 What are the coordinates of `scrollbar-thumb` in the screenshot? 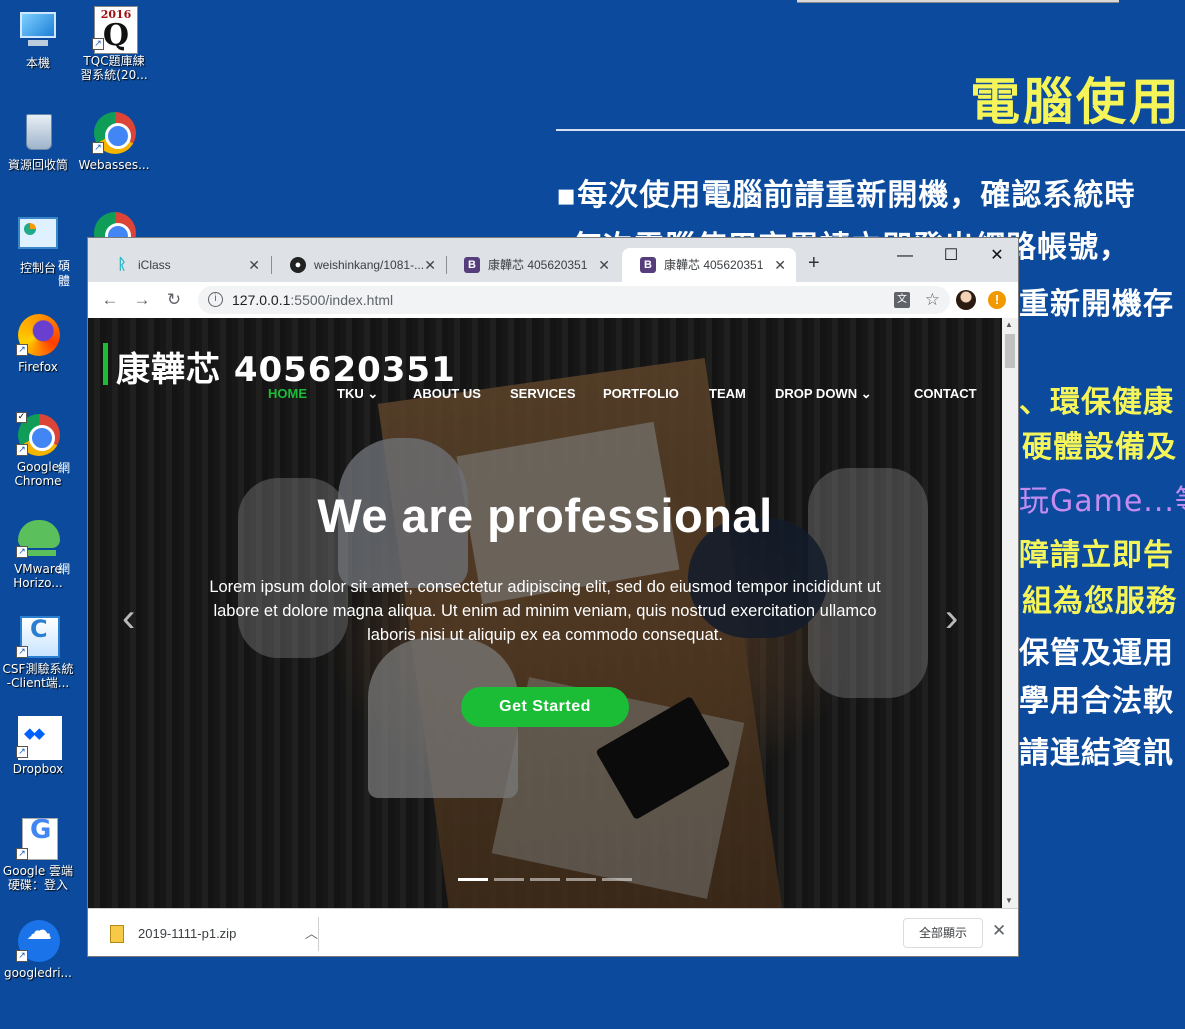 It's located at (1010, 351).